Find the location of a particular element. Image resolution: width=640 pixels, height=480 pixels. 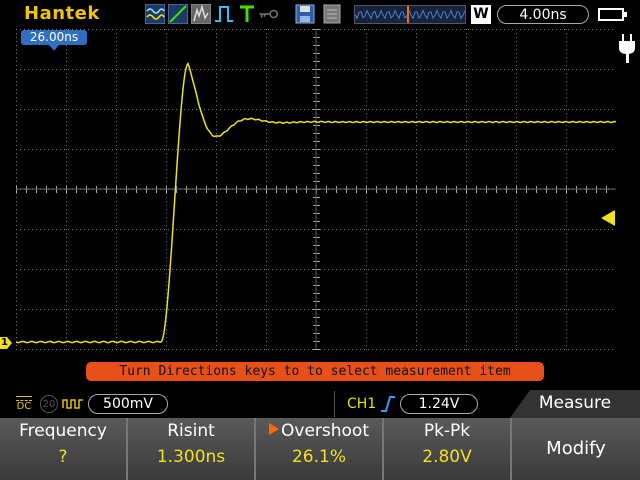

power-plug-icon is located at coordinates (627, 48).